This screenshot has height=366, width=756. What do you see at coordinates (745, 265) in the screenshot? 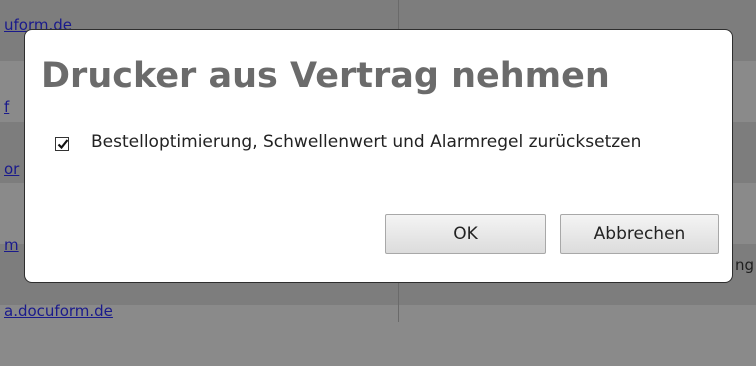
I see `background-cell-text: ng` at bounding box center [745, 265].